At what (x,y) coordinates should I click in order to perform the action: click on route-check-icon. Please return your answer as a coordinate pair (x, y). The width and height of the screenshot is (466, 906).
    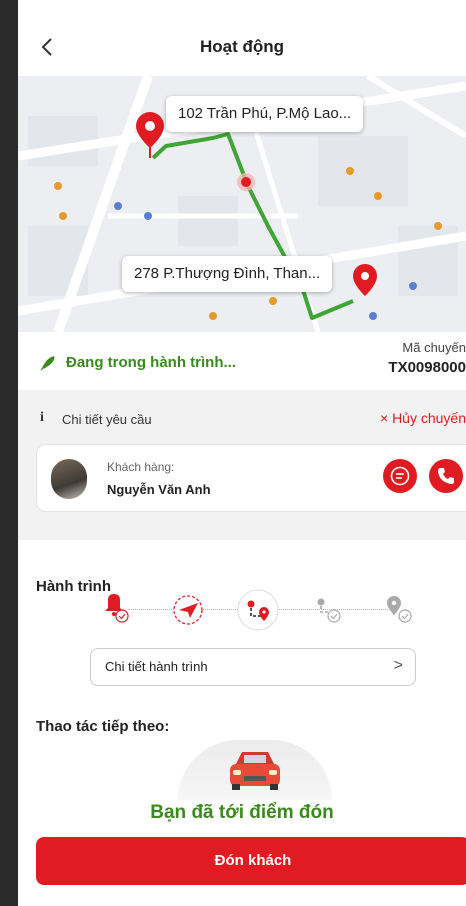
    Looking at the image, I should click on (328, 610).